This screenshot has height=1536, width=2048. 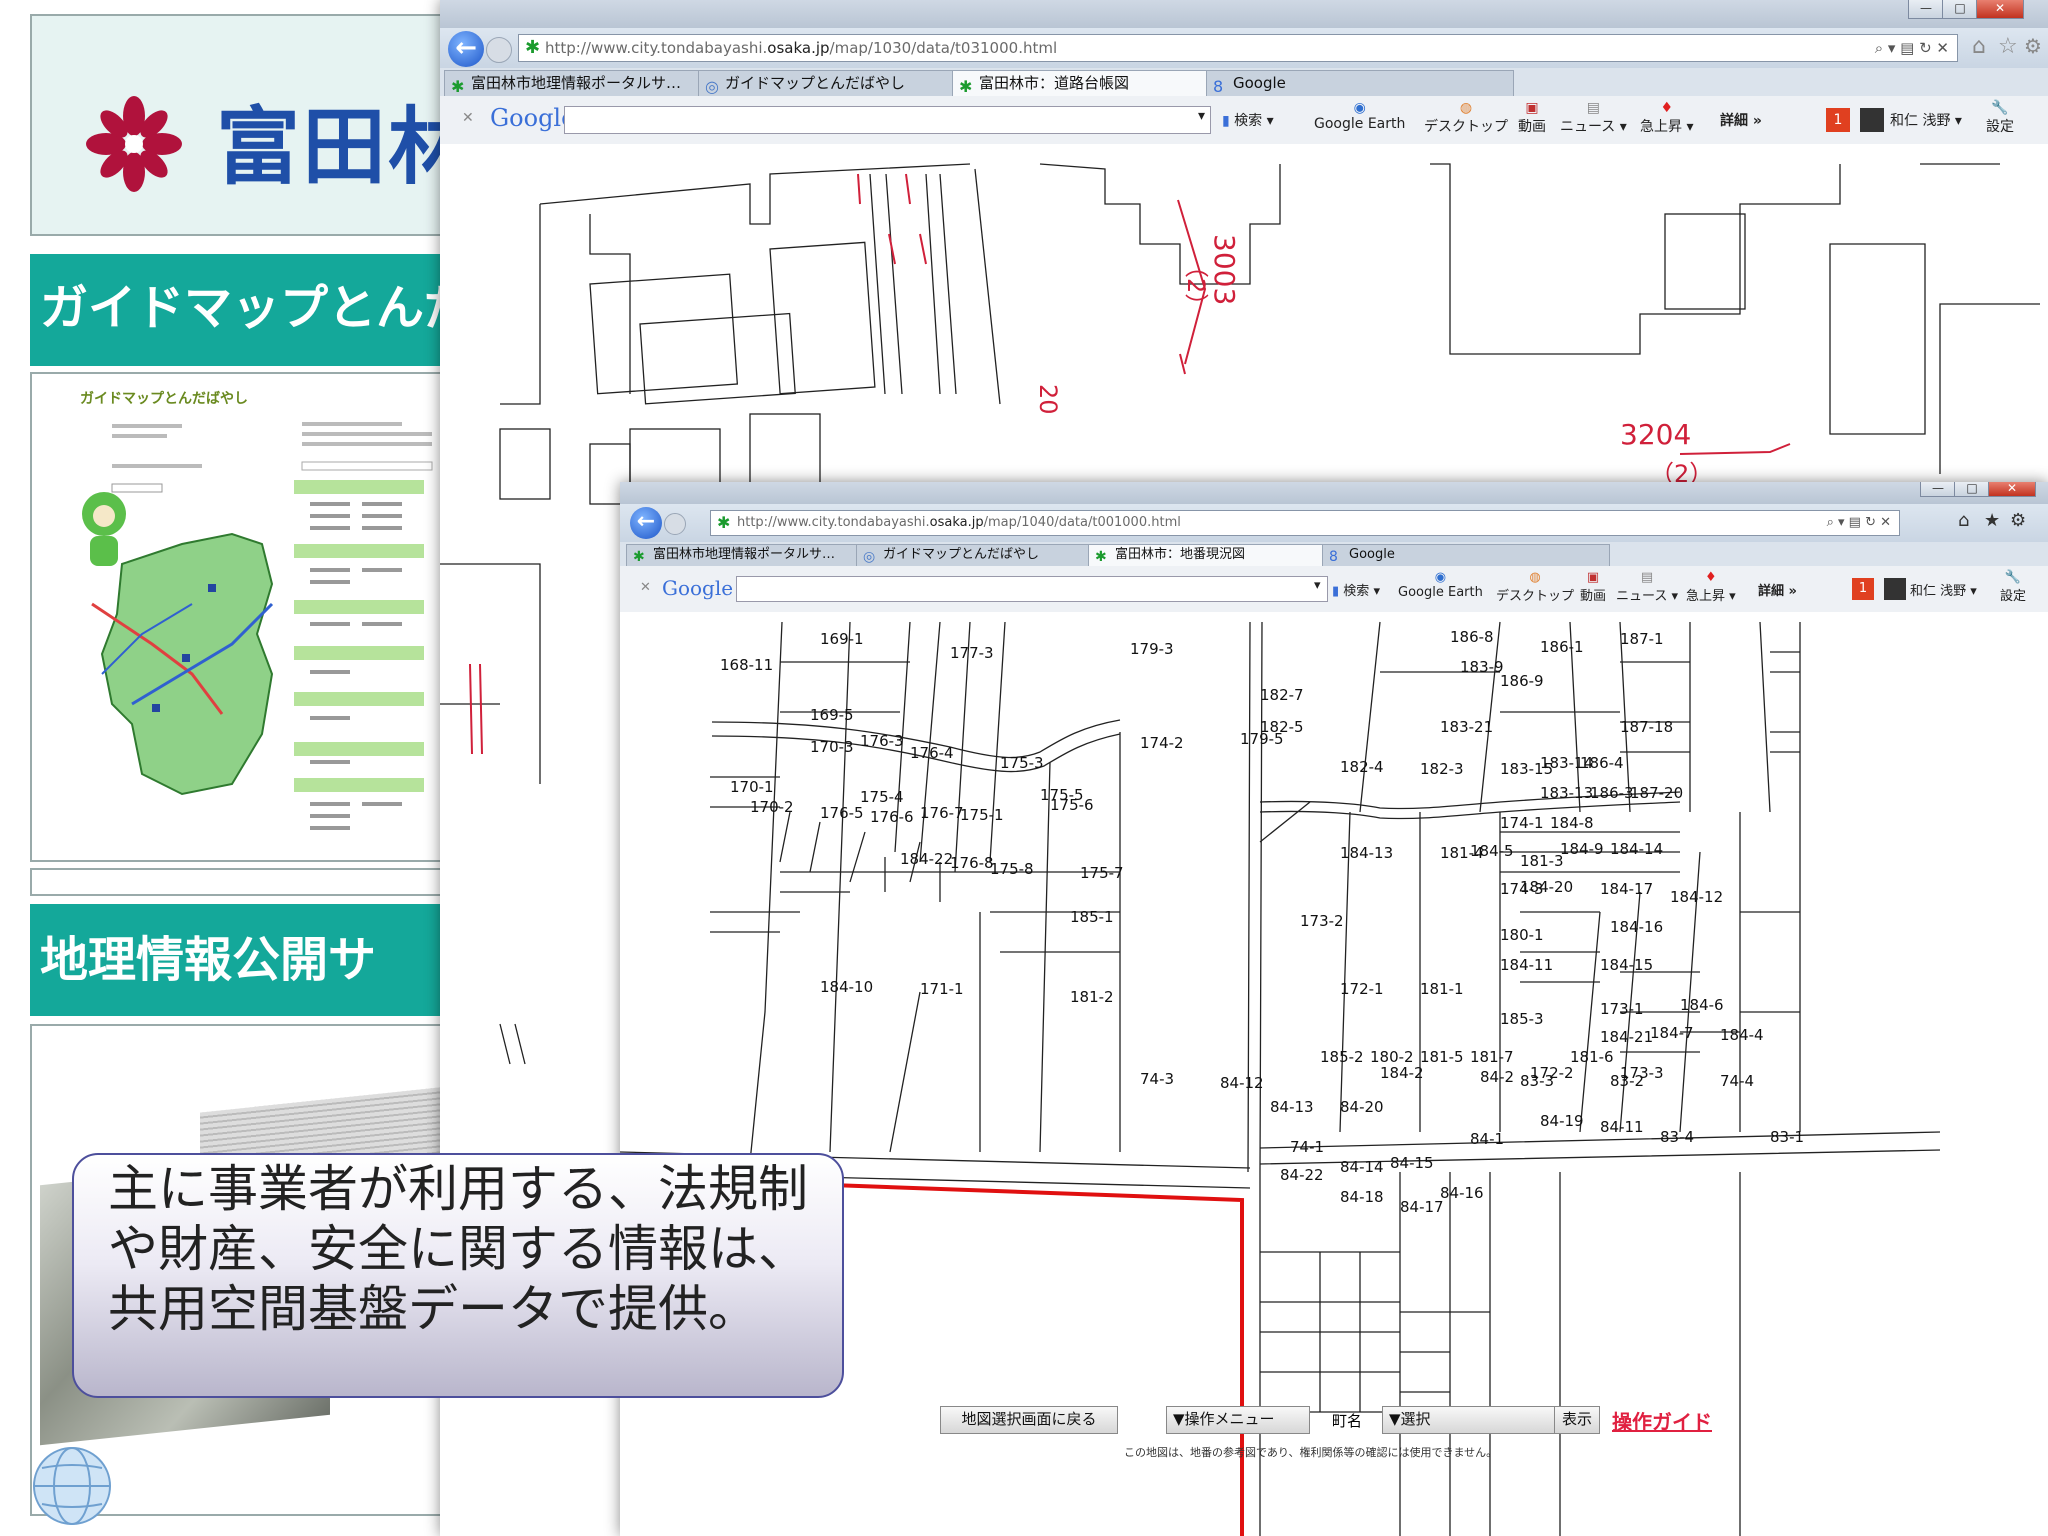 I want to click on parcel-number-label: 177-3, so click(x=972, y=653).